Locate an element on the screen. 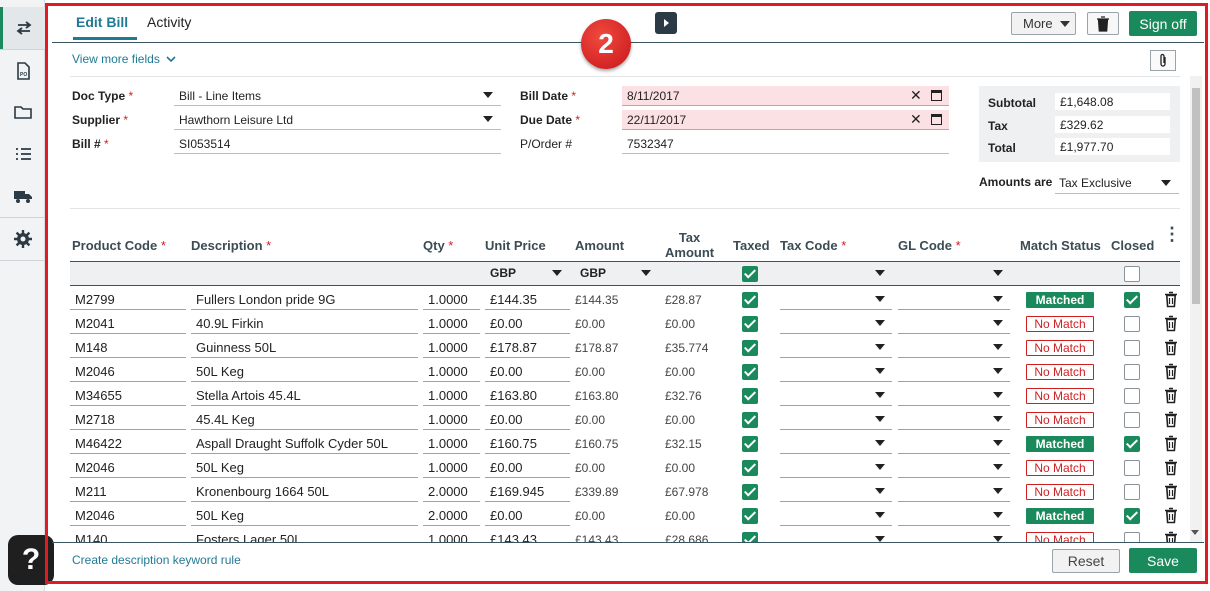 The width and height of the screenshot is (1210, 591). create-keyword-rule-link: Create description keyword rule is located at coordinates (156, 560).